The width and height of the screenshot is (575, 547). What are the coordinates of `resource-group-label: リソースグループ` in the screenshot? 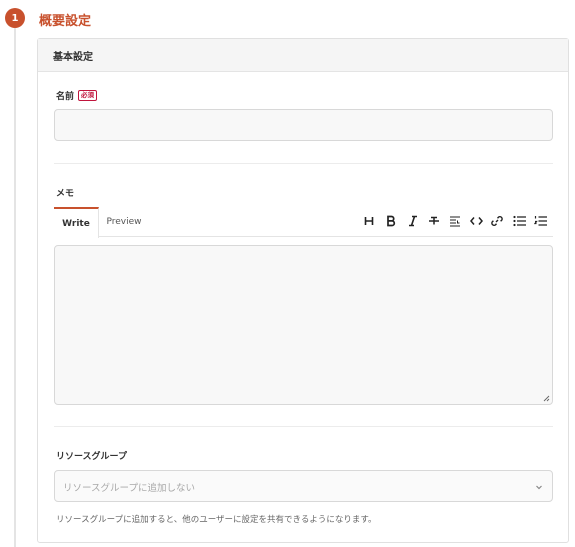 It's located at (92, 457).